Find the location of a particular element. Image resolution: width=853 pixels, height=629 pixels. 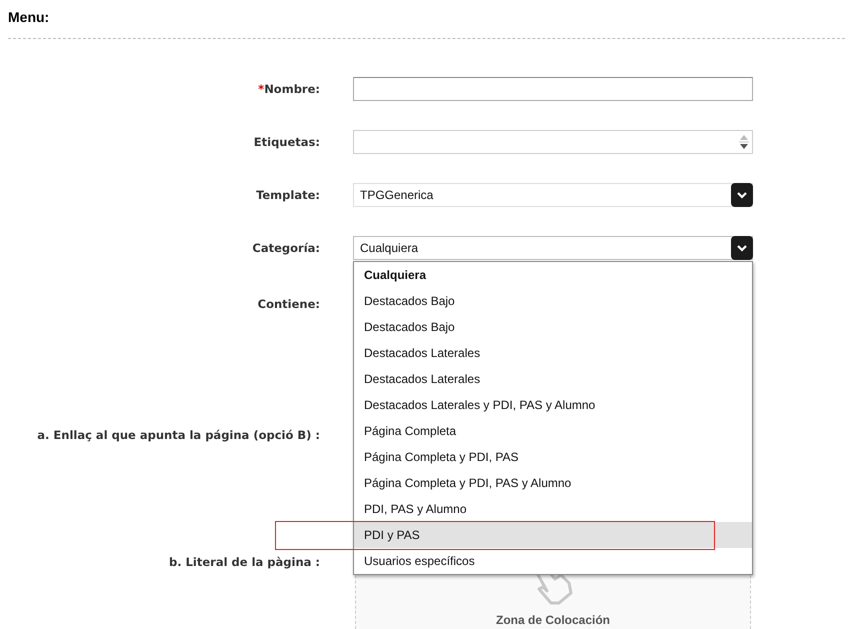

dropdown-option: Página Completa y PDI, PAS is located at coordinates (553, 457).